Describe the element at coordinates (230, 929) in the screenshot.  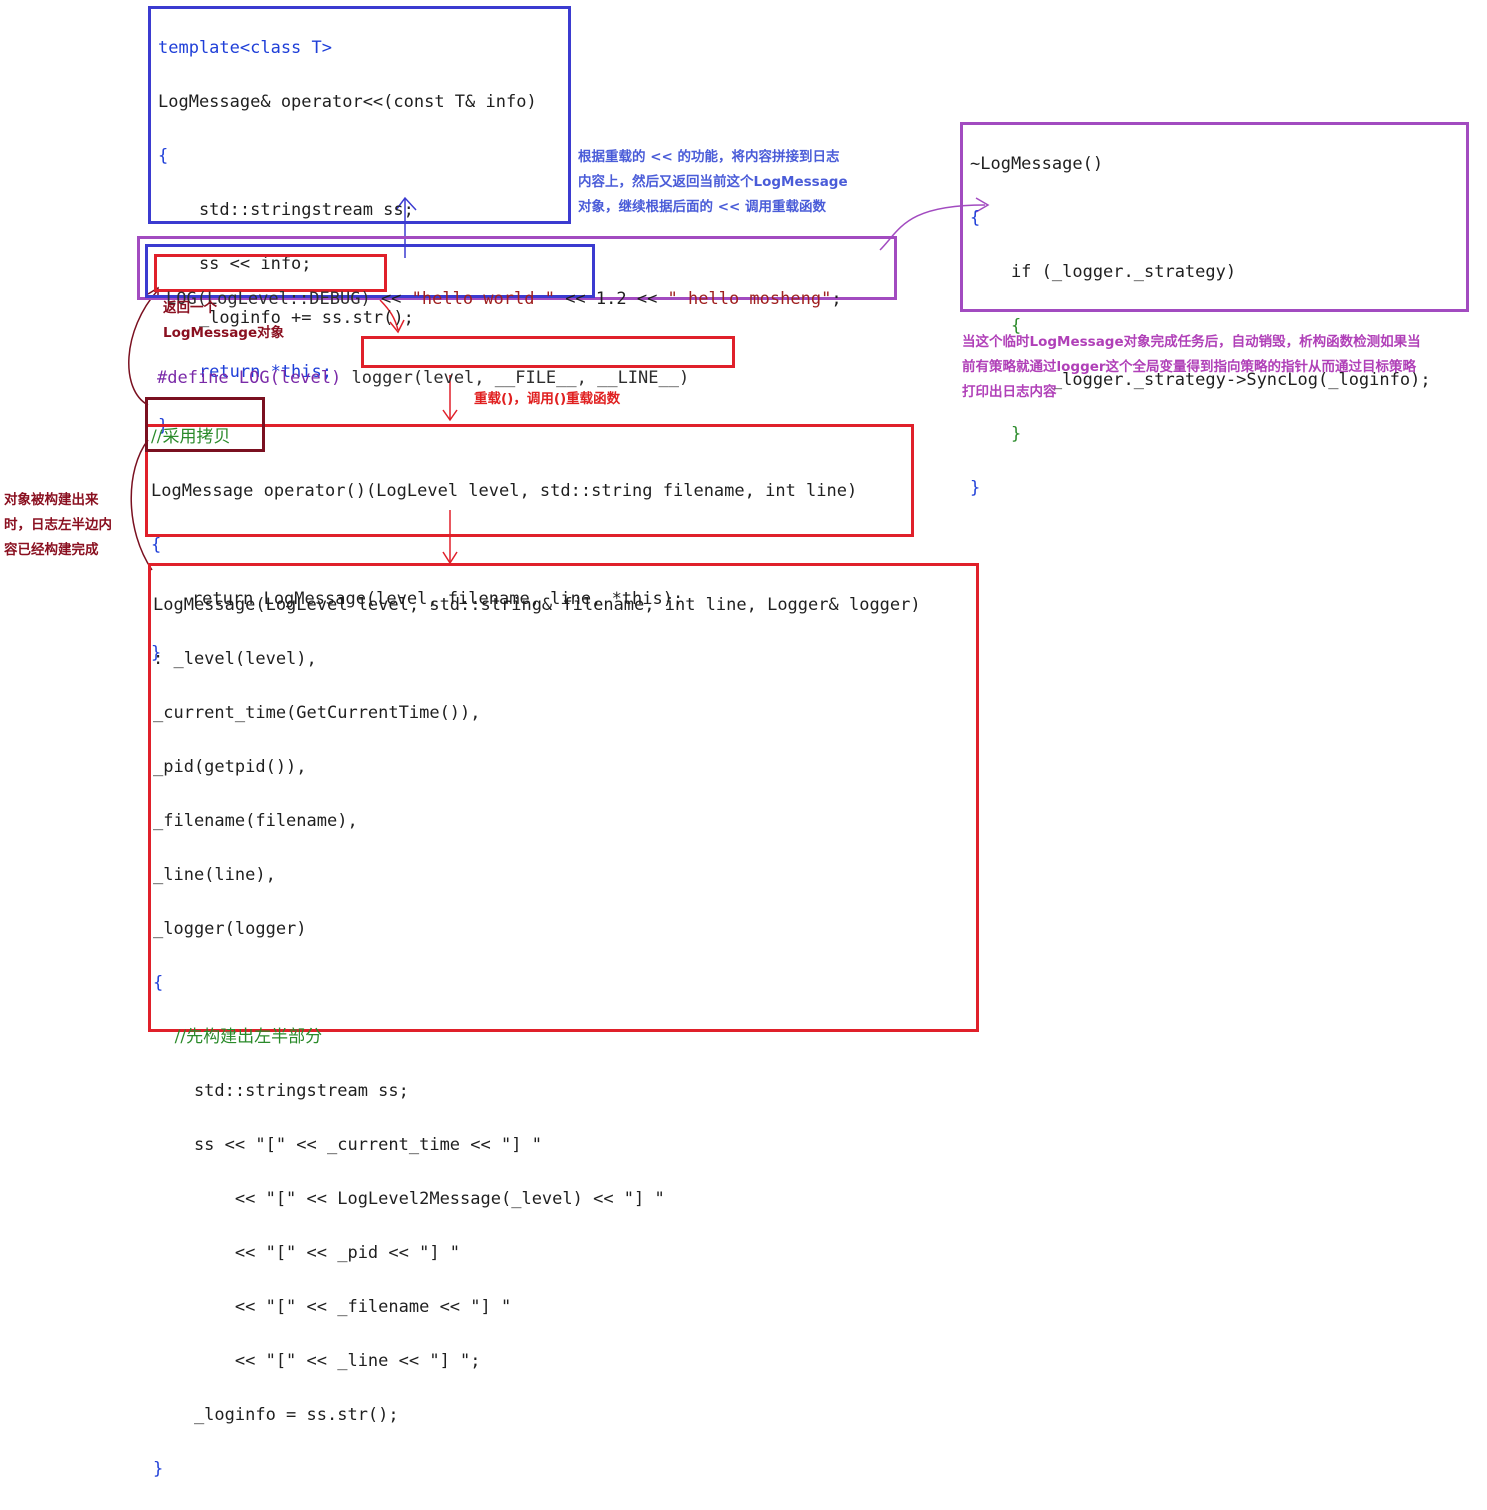
I see `code-line: _logger(logger)` at that location.